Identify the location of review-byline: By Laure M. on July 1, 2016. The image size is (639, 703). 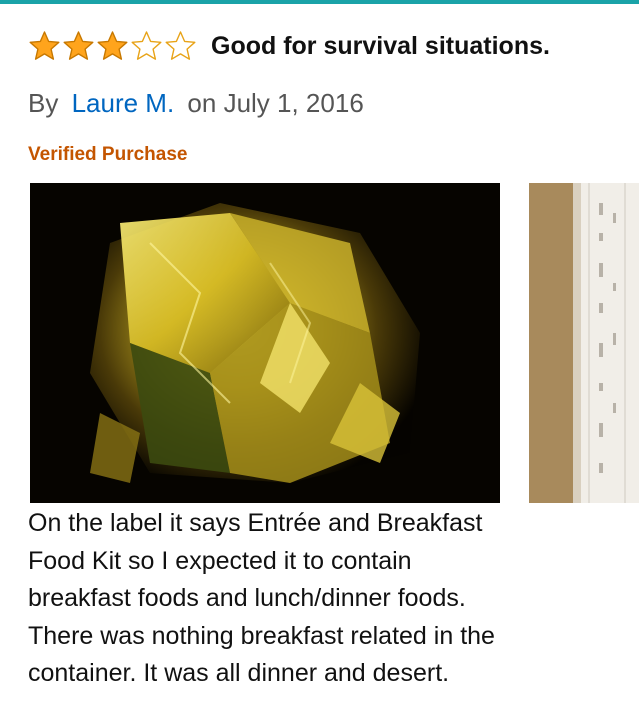
(196, 103).